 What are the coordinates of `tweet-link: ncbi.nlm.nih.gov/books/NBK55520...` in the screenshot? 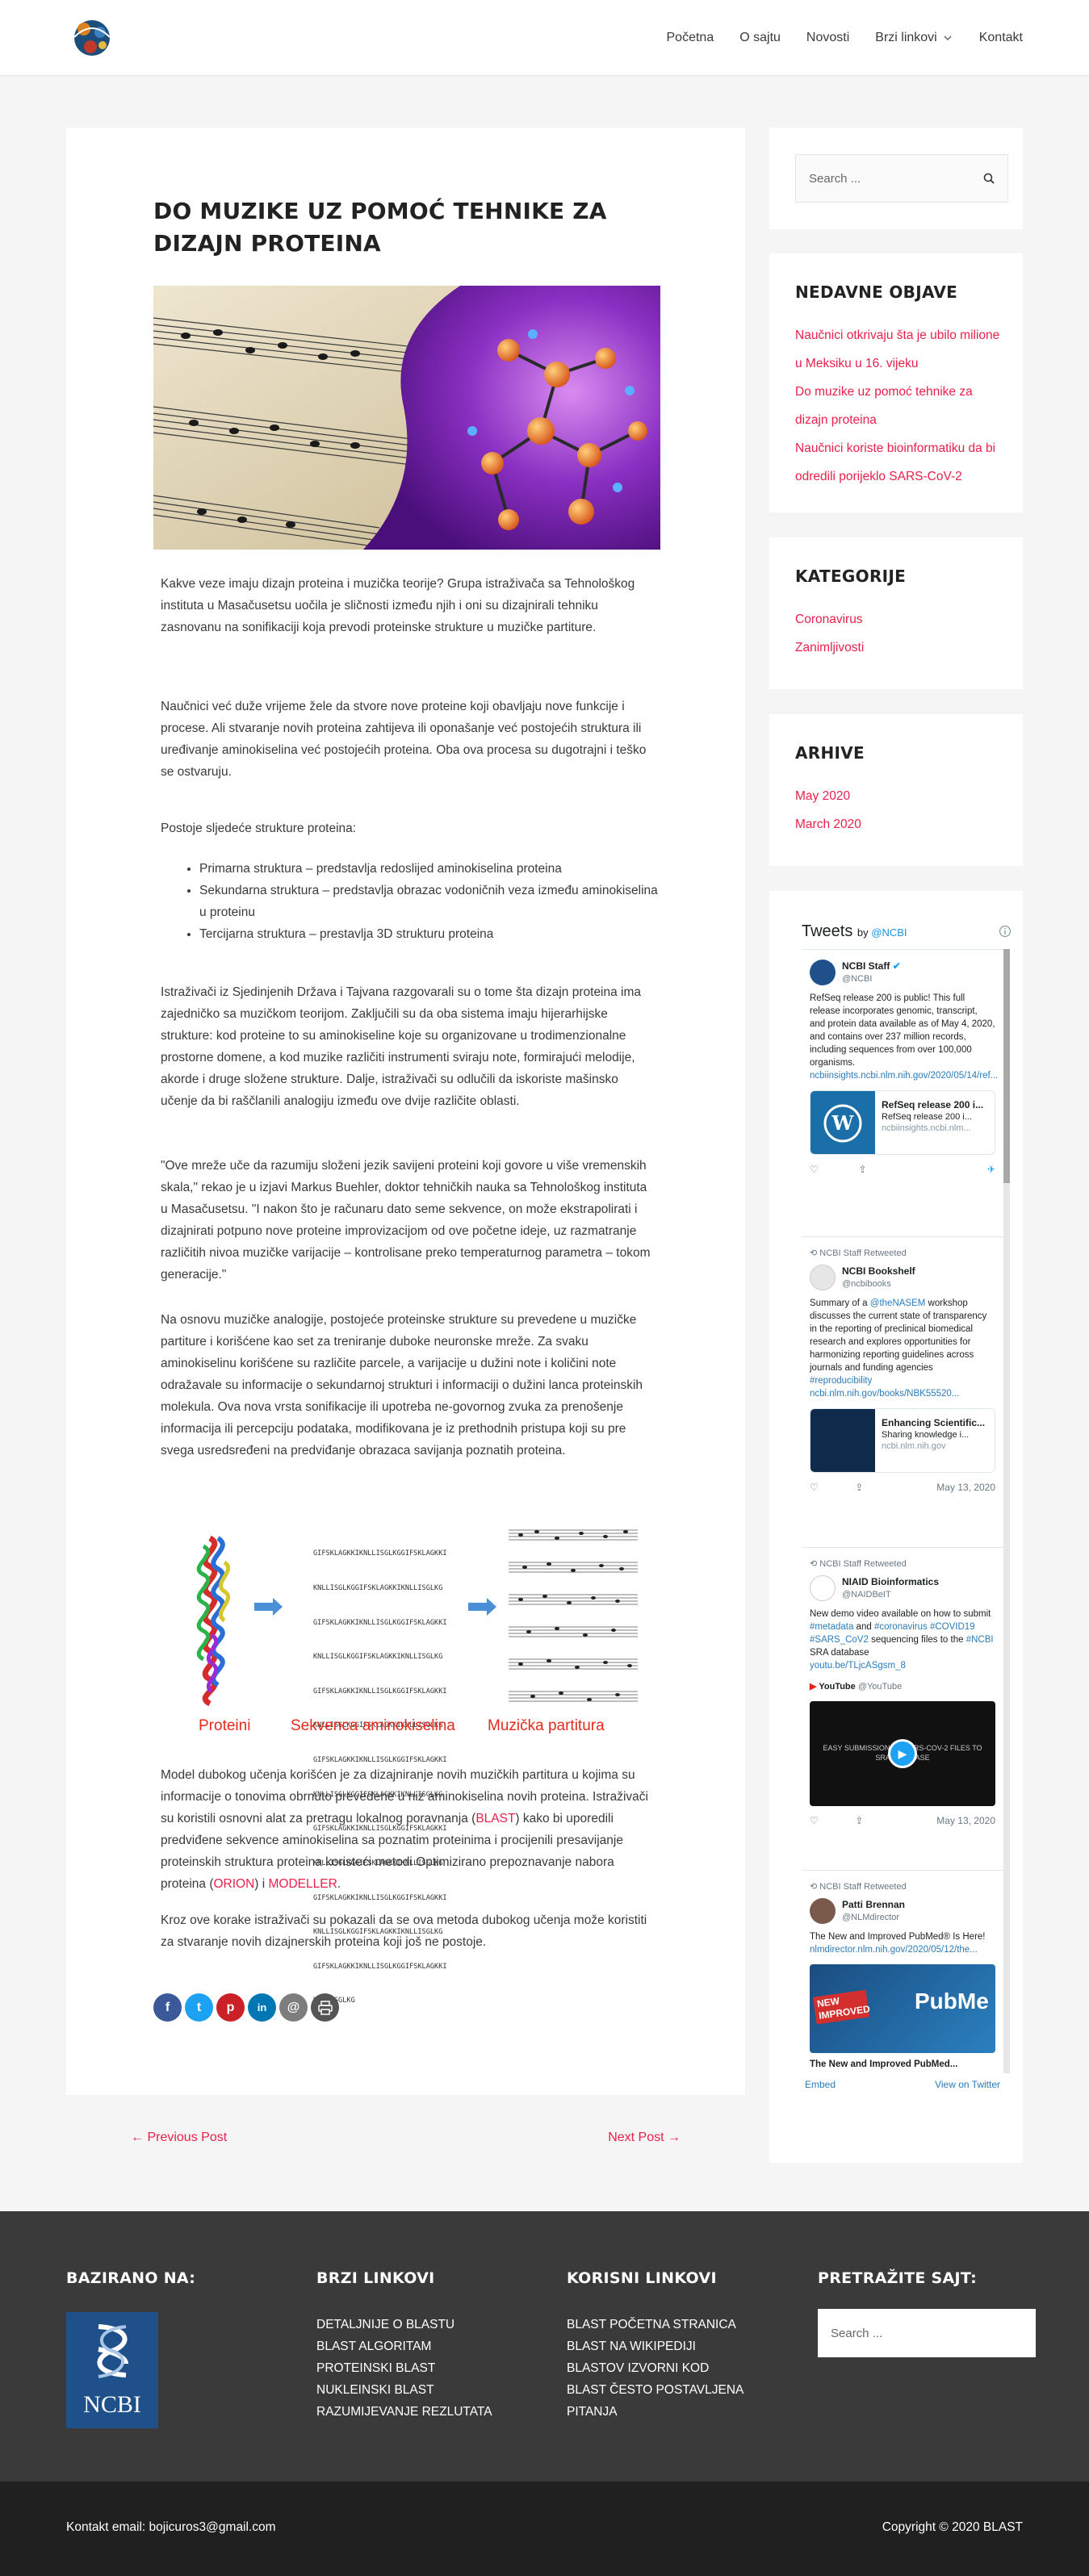 It's located at (885, 1394).